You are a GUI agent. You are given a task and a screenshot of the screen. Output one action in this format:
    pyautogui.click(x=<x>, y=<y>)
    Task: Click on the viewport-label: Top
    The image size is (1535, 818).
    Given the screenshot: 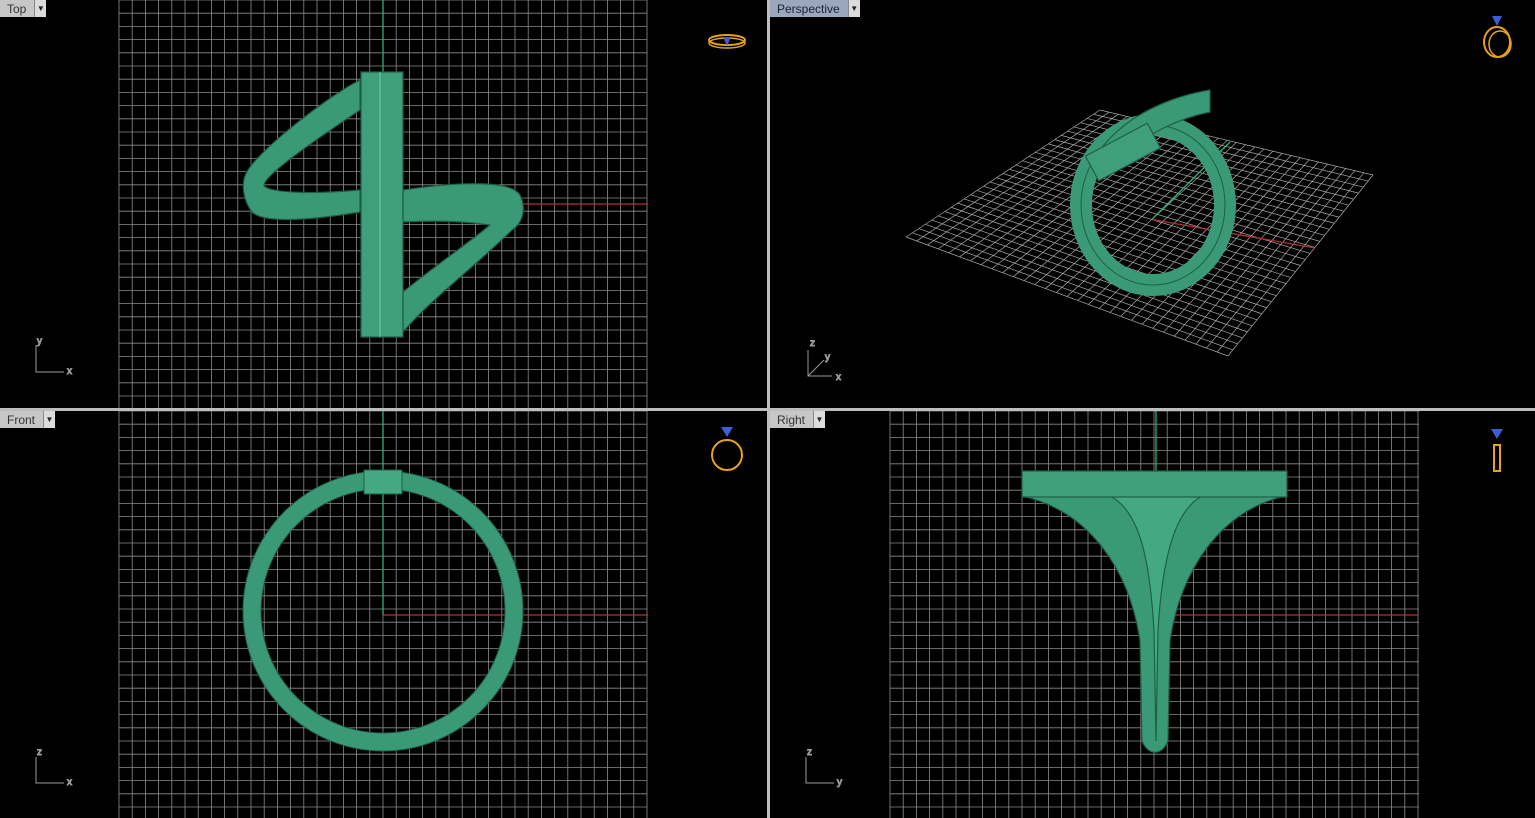 What is the action you would take?
    pyautogui.click(x=17, y=8)
    